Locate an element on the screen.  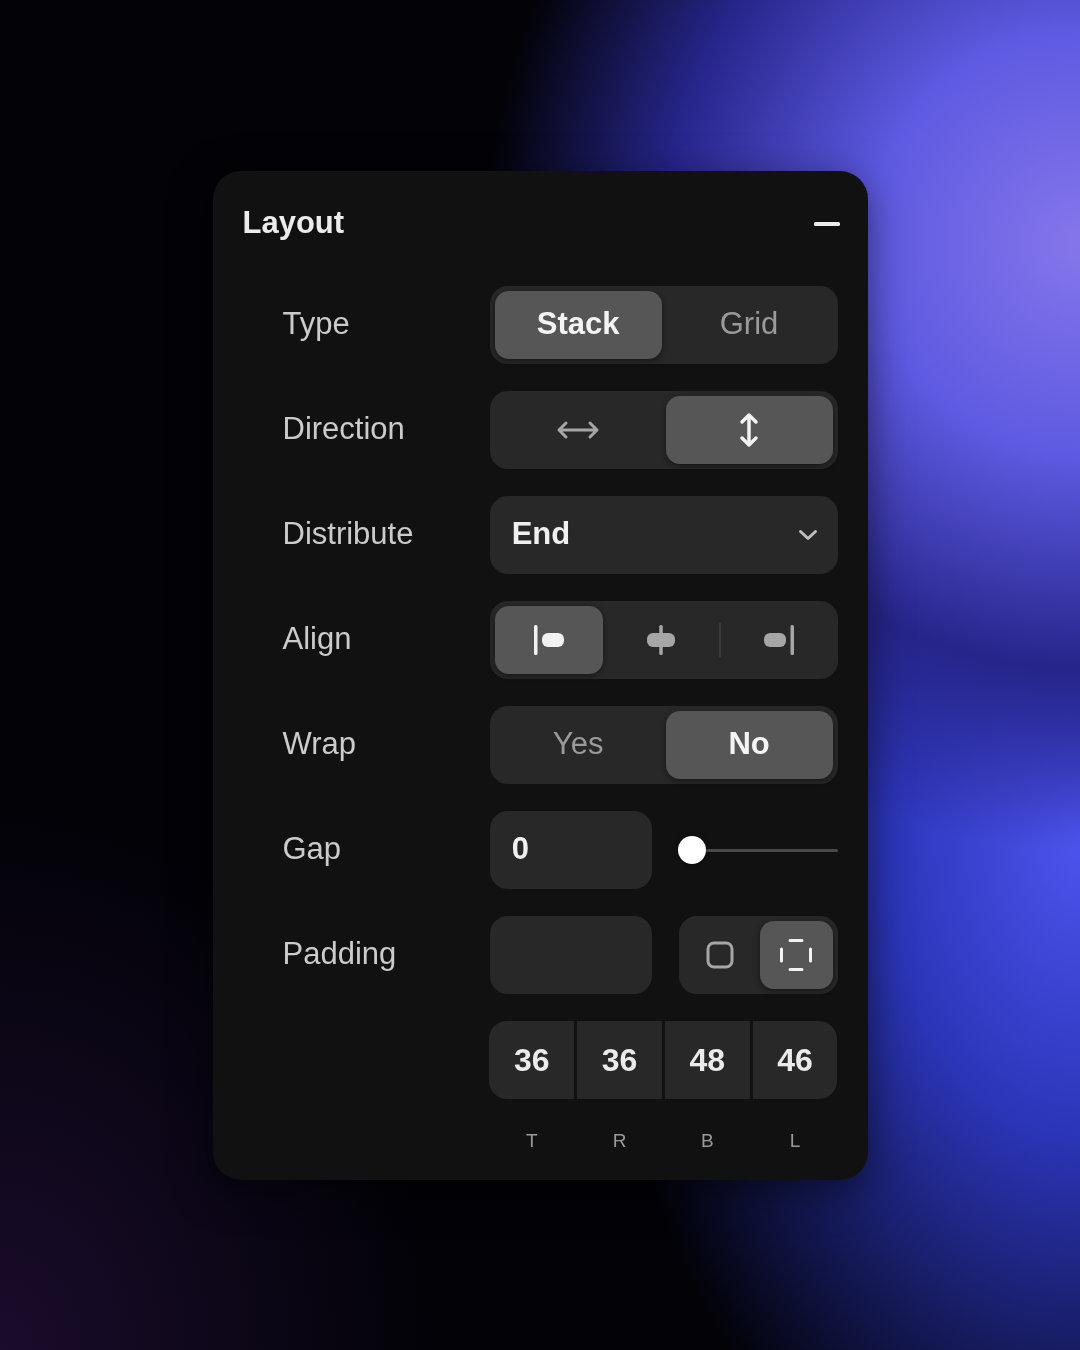
align-right-icon is located at coordinates (778, 639).